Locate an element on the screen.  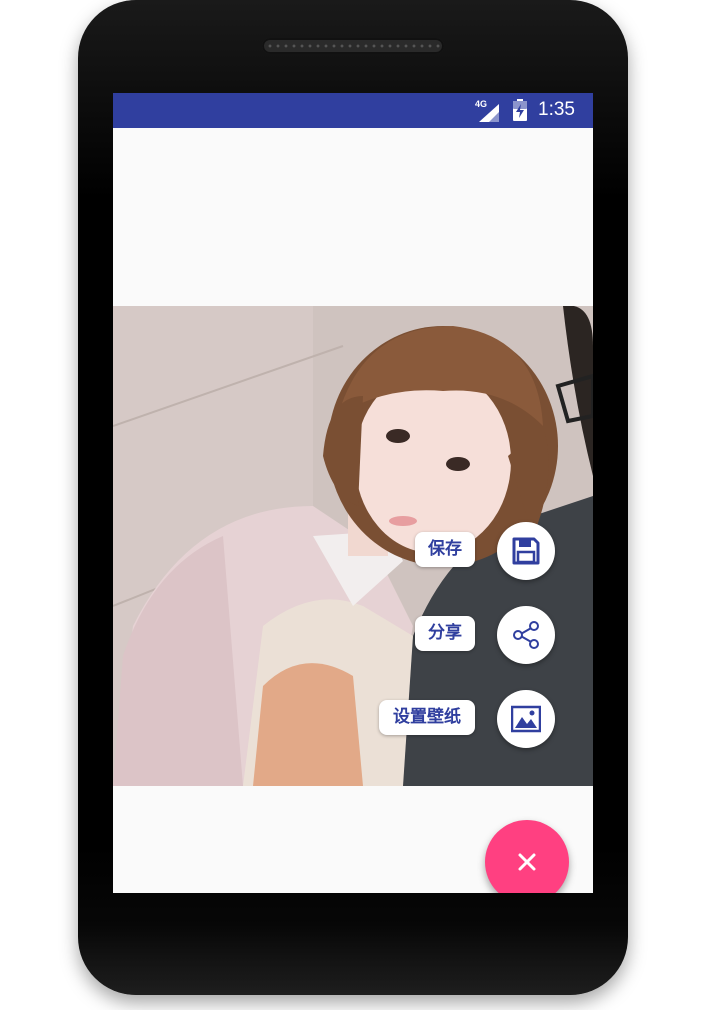
status-bar: 4G 1:35 is located at coordinates (353, 110).